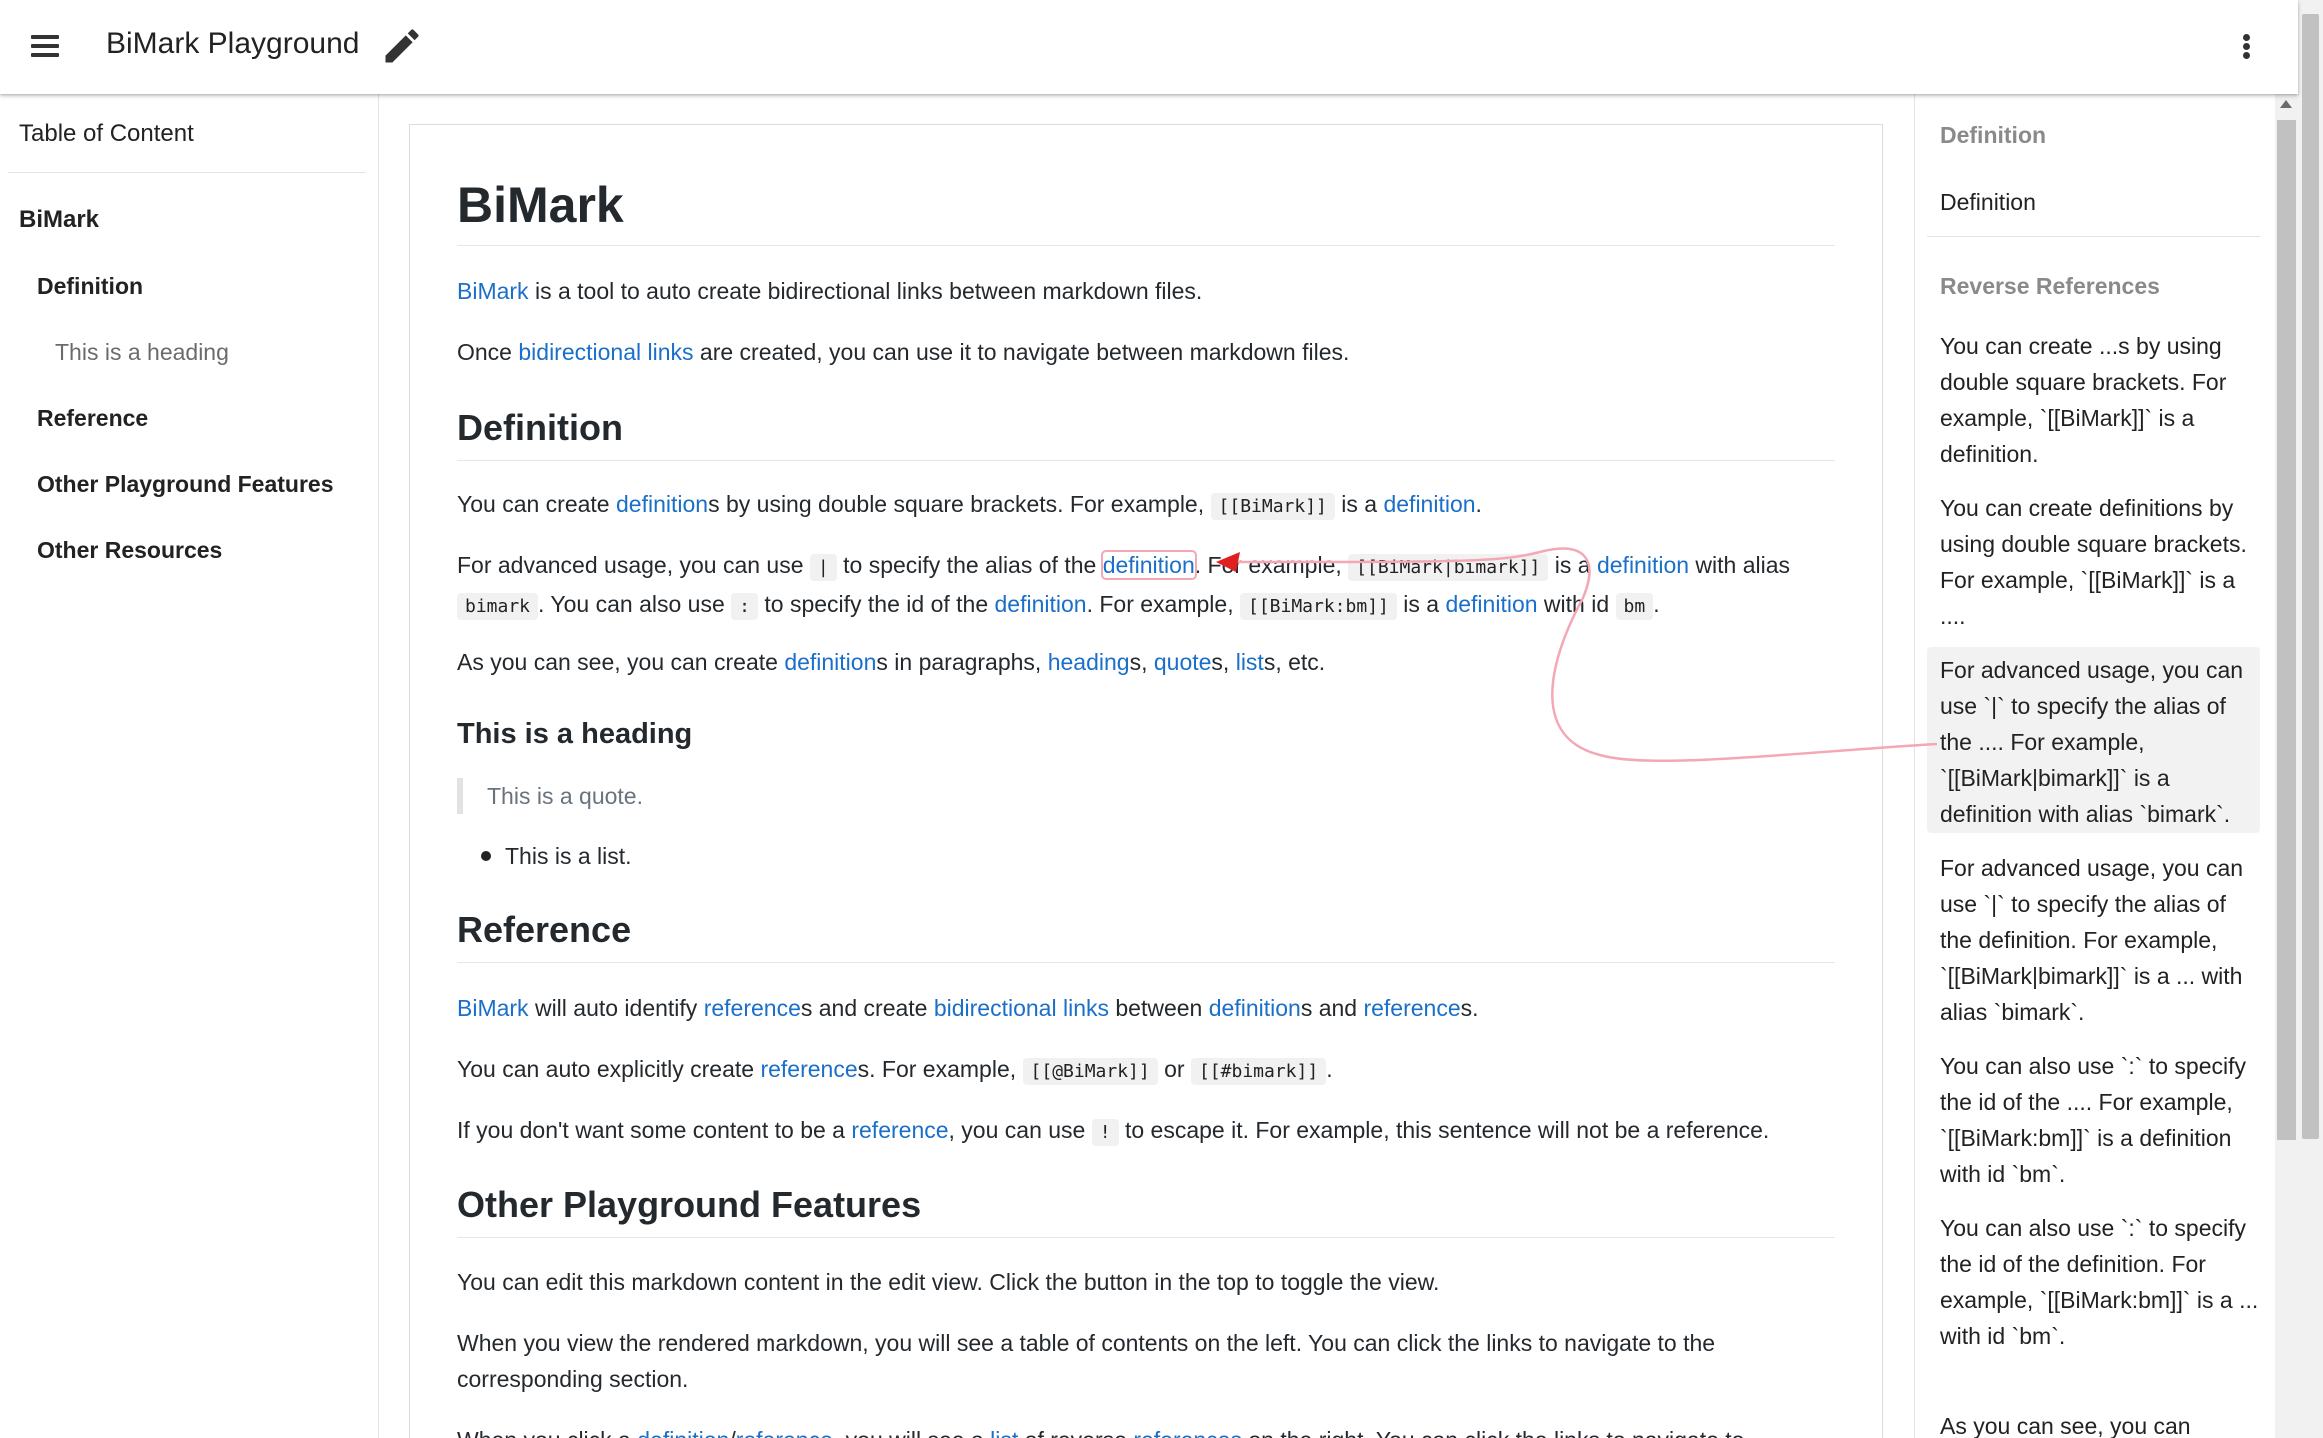 Image resolution: width=2323 pixels, height=1438 pixels. I want to click on more-vert-icon, so click(2246, 46).